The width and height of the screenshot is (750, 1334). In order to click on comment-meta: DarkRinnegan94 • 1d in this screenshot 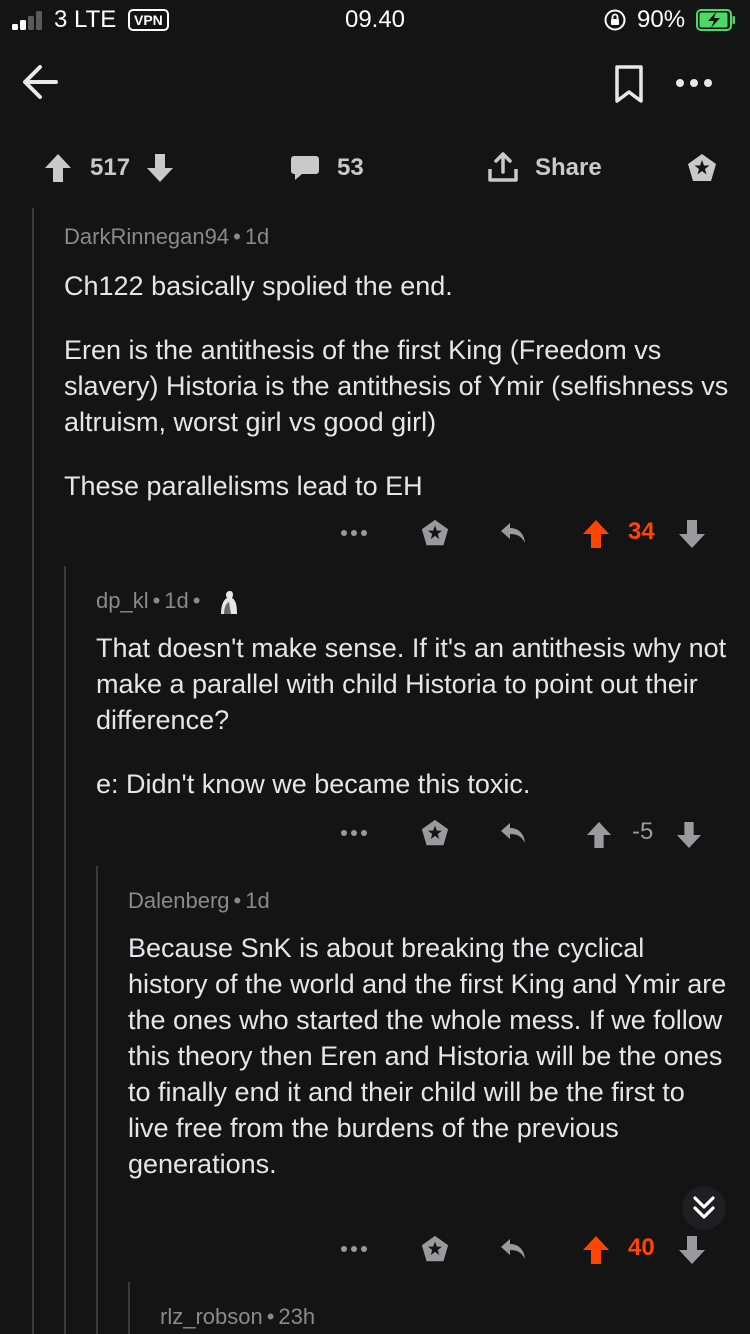, I will do `click(167, 236)`.